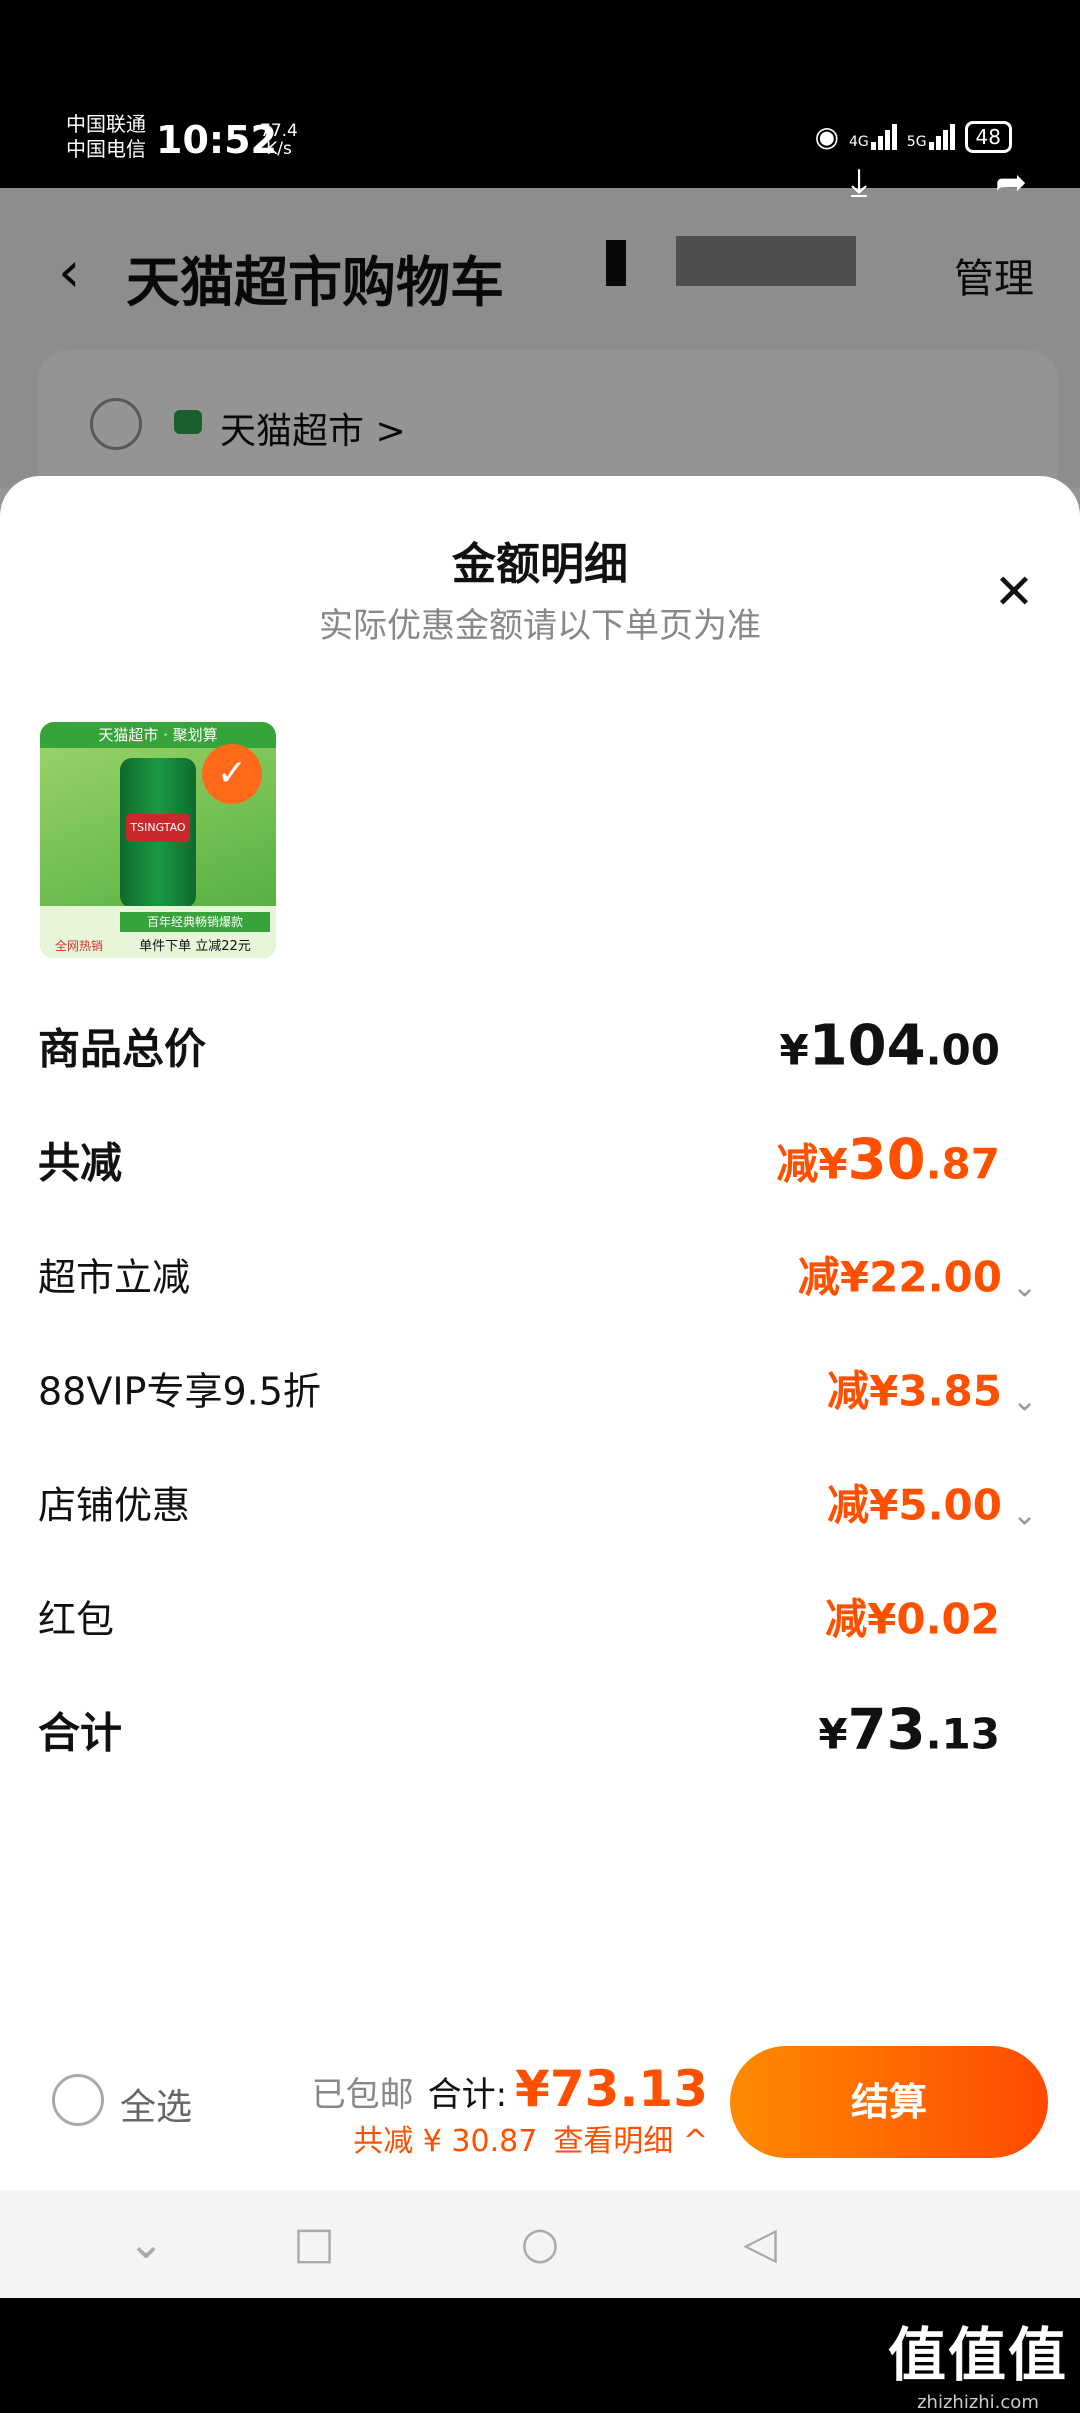 The width and height of the screenshot is (1080, 2413). Describe the element at coordinates (540, 94) in the screenshot. I see `status-bar: 中国联通 中国电信 10:52 77.4 K/s ◉ 4G 5G 48` at that location.